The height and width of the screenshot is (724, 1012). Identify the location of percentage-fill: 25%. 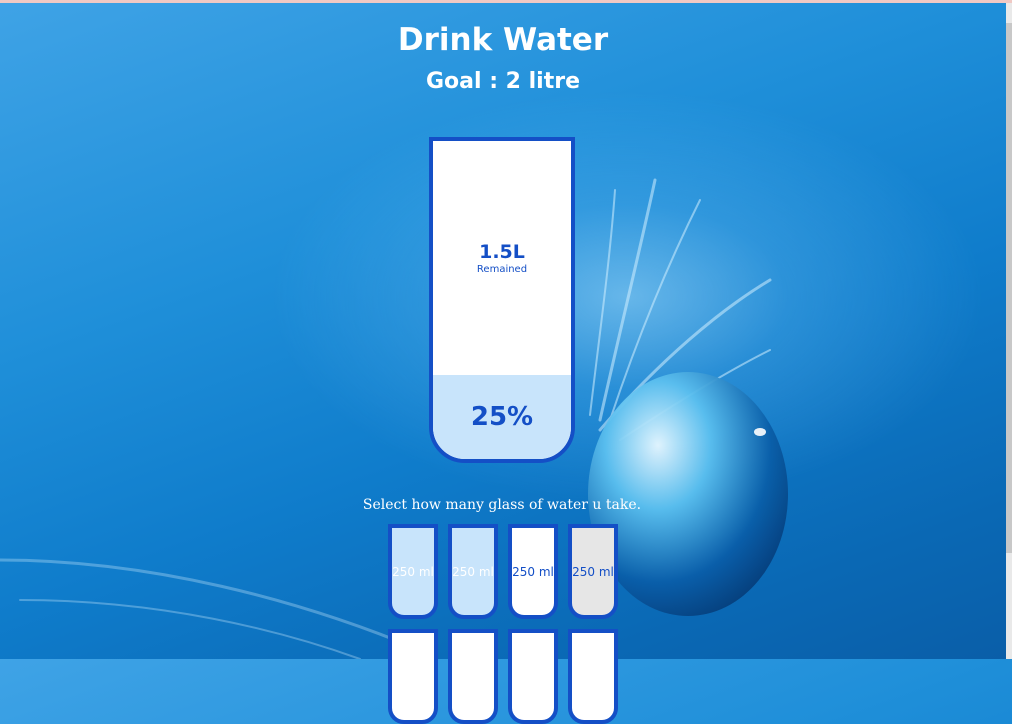
(502, 417).